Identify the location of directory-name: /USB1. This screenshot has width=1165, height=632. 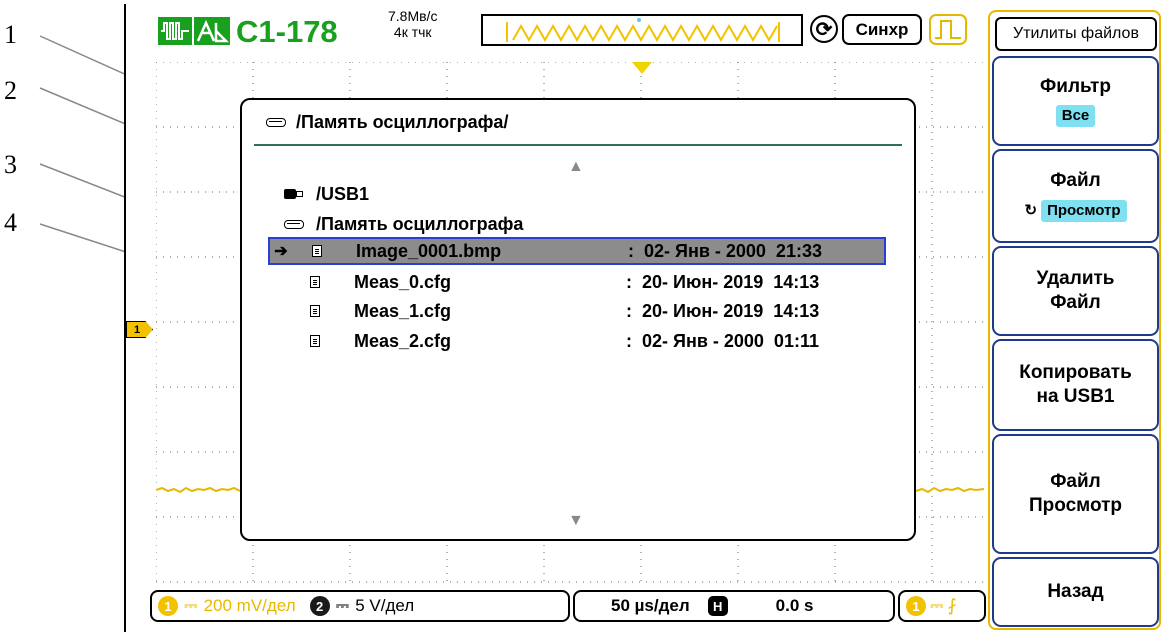
(343, 193).